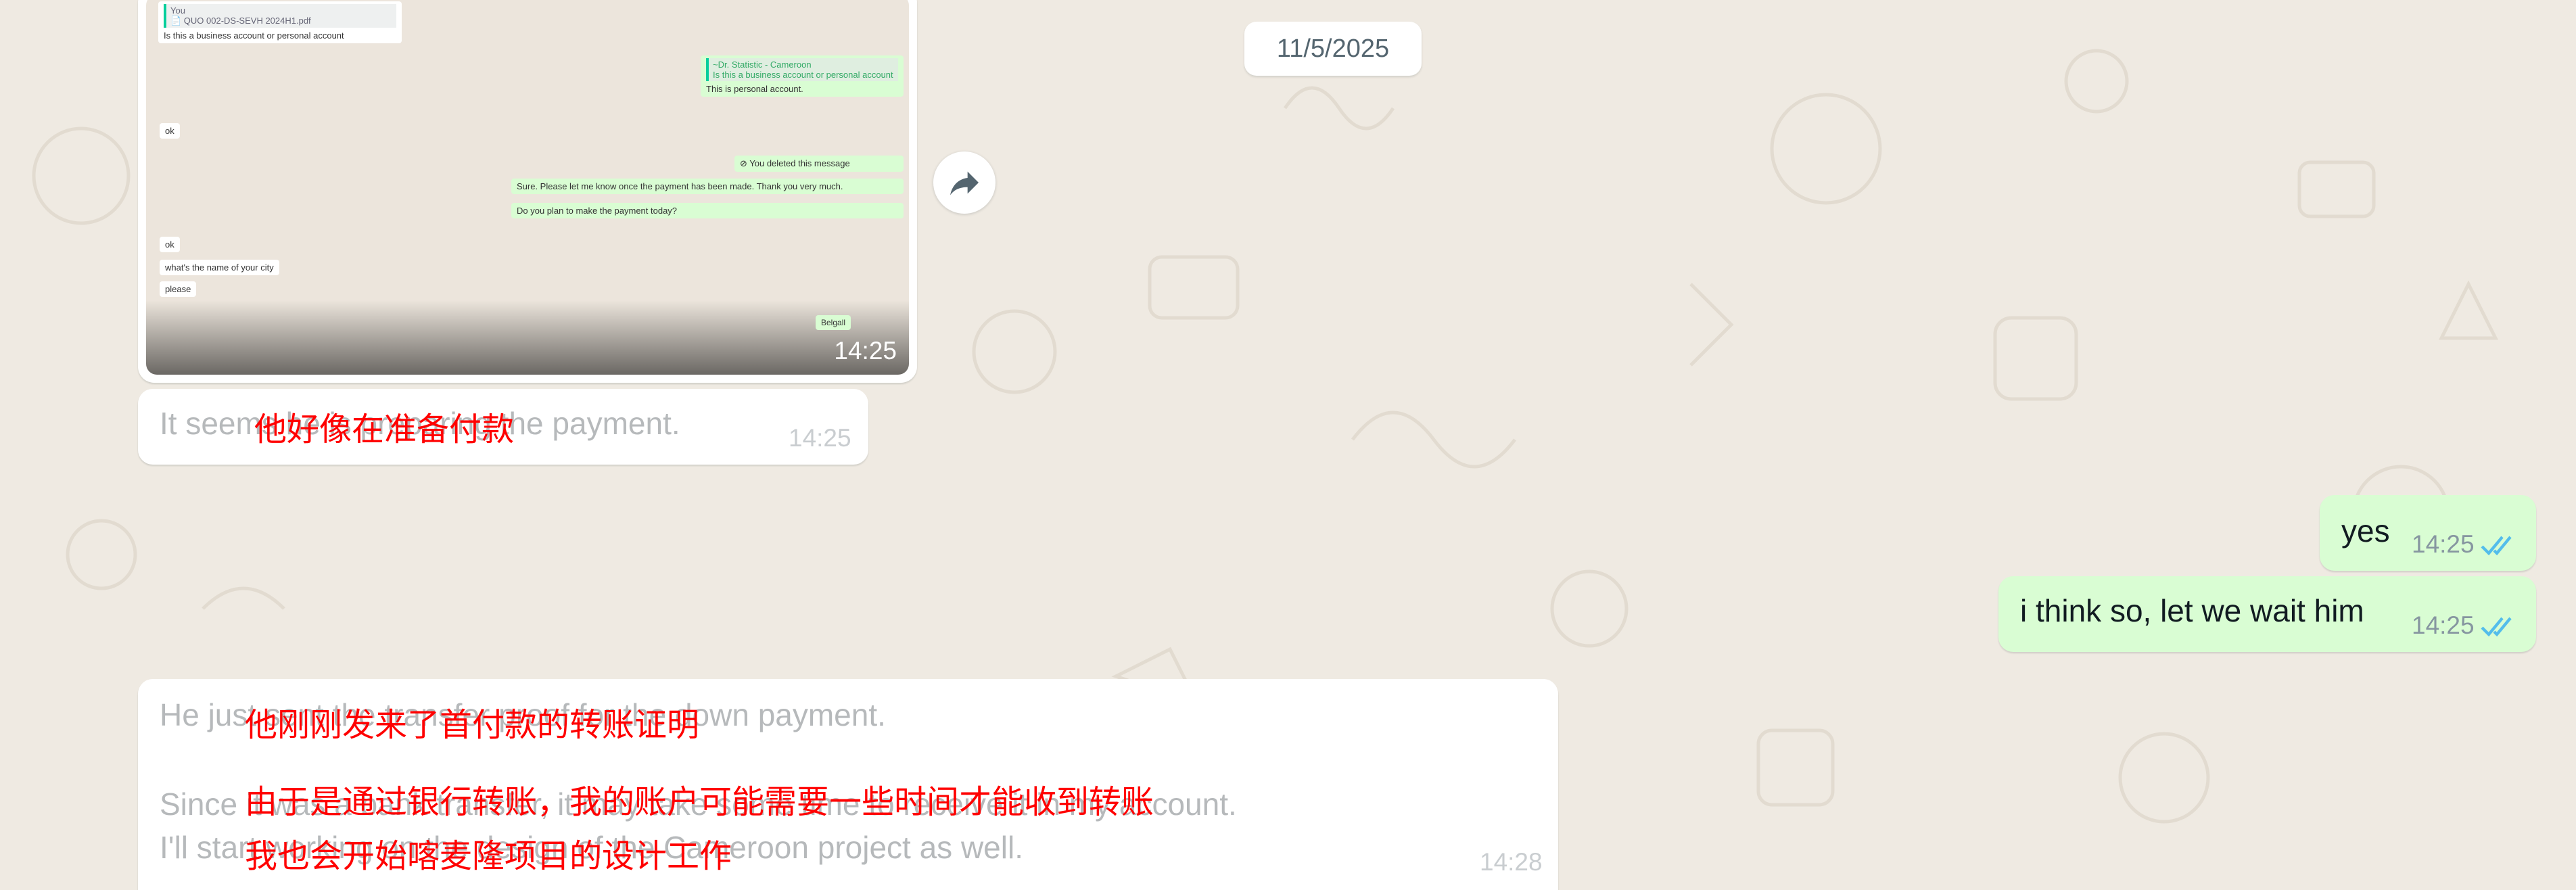 The height and width of the screenshot is (890, 2576). I want to click on translation-overlay: 我也会开始喀麦隆项目的设计工作, so click(488, 856).